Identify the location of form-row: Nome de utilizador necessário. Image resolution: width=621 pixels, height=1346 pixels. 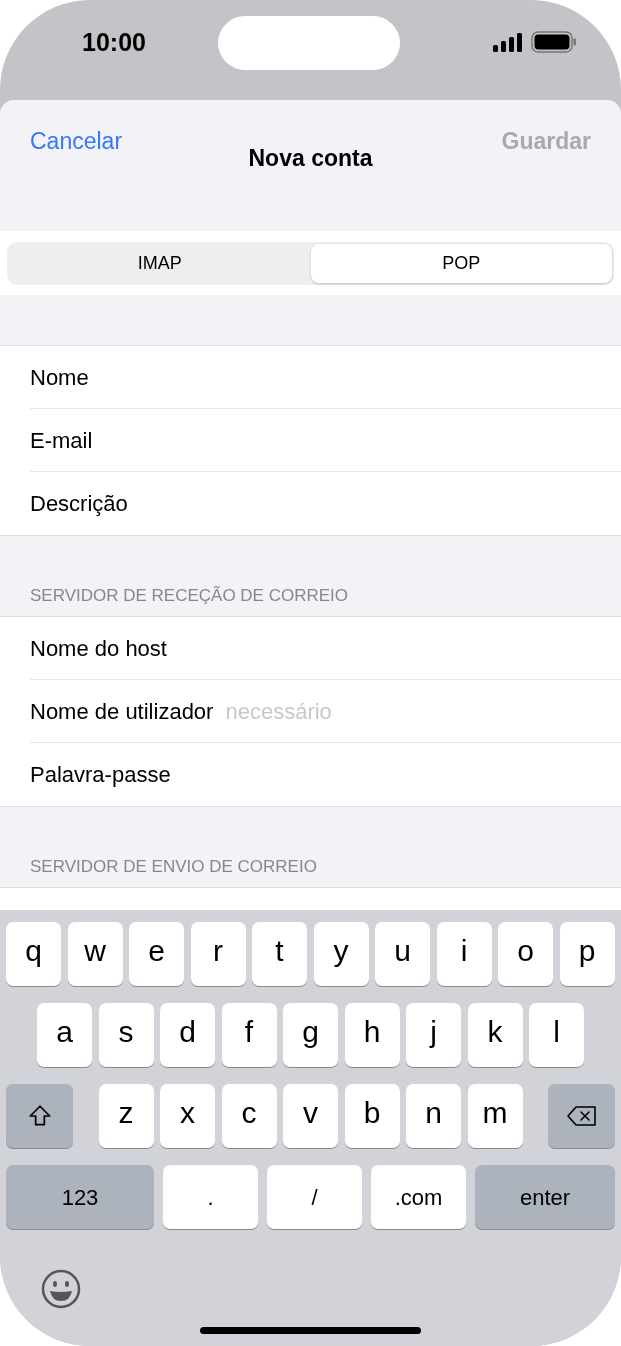
(325, 711).